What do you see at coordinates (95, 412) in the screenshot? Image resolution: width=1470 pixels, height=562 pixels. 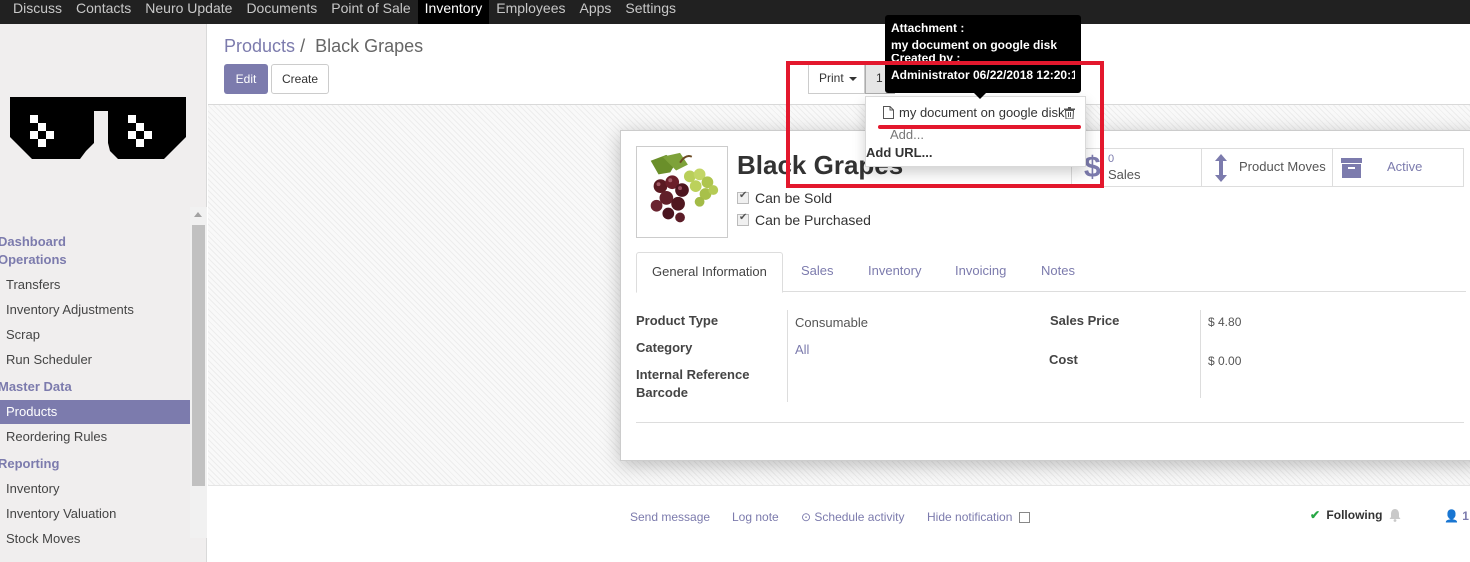 I see `sidebar-item-products: Products` at bounding box center [95, 412].